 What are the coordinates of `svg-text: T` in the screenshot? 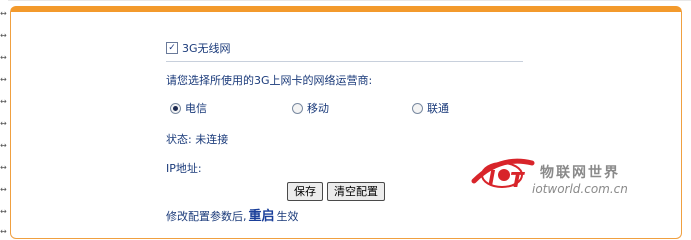 It's located at (517, 180).